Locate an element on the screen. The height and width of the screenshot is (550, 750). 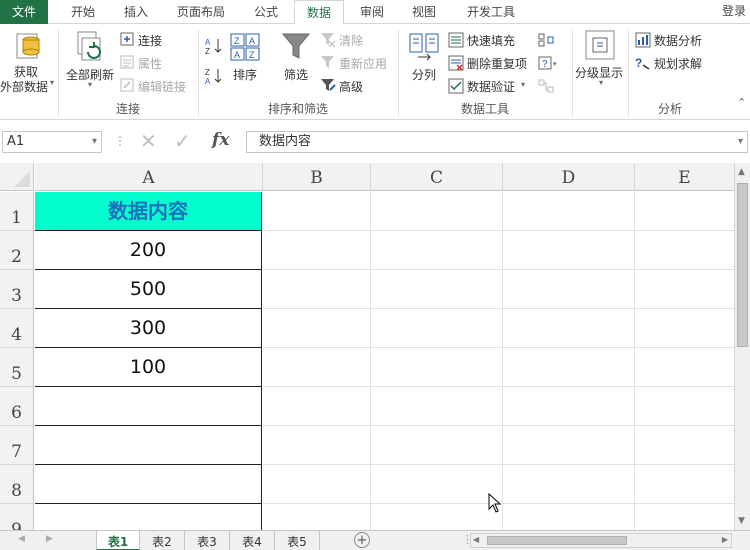
cell-A6 is located at coordinates (148, 406).